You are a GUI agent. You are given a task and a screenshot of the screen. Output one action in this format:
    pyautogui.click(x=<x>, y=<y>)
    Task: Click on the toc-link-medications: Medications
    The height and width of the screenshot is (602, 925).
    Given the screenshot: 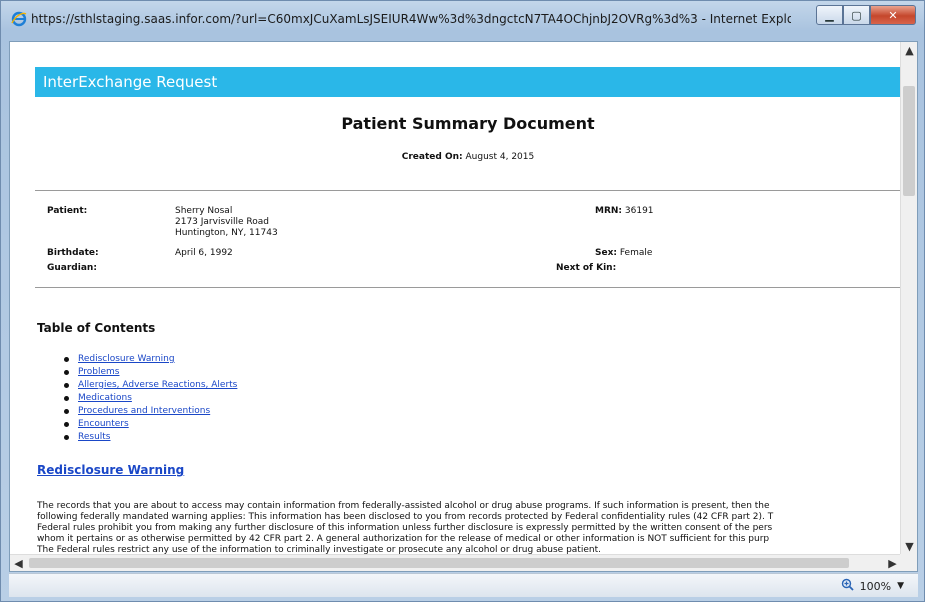 What is the action you would take?
    pyautogui.click(x=105, y=398)
    